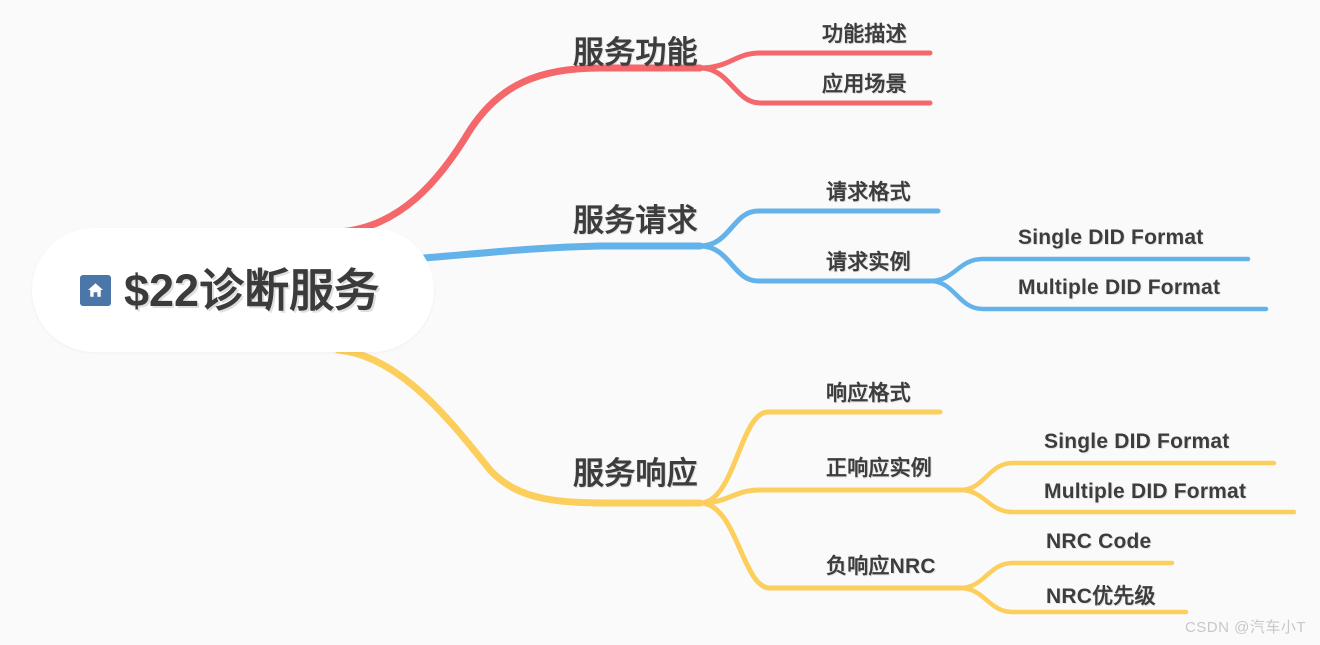  What do you see at coordinates (95, 290) in the screenshot?
I see `home-icon` at bounding box center [95, 290].